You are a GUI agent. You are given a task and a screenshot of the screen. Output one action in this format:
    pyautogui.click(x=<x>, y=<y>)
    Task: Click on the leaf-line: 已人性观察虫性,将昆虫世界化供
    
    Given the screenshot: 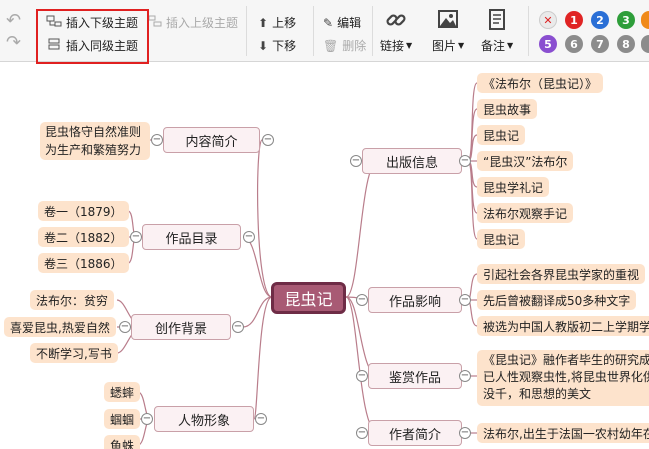 What is the action you would take?
    pyautogui.click(x=566, y=377)
    